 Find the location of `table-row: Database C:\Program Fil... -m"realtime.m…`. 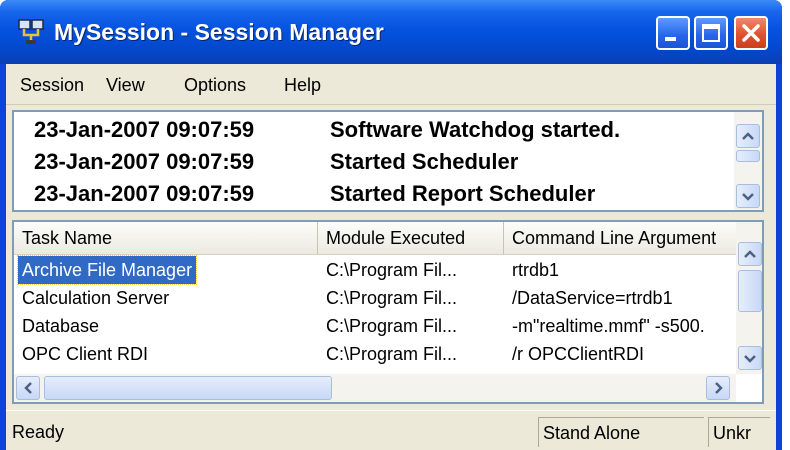

table-row: Database C:\Program Fil... -m"realtime.m… is located at coordinates (375, 326).